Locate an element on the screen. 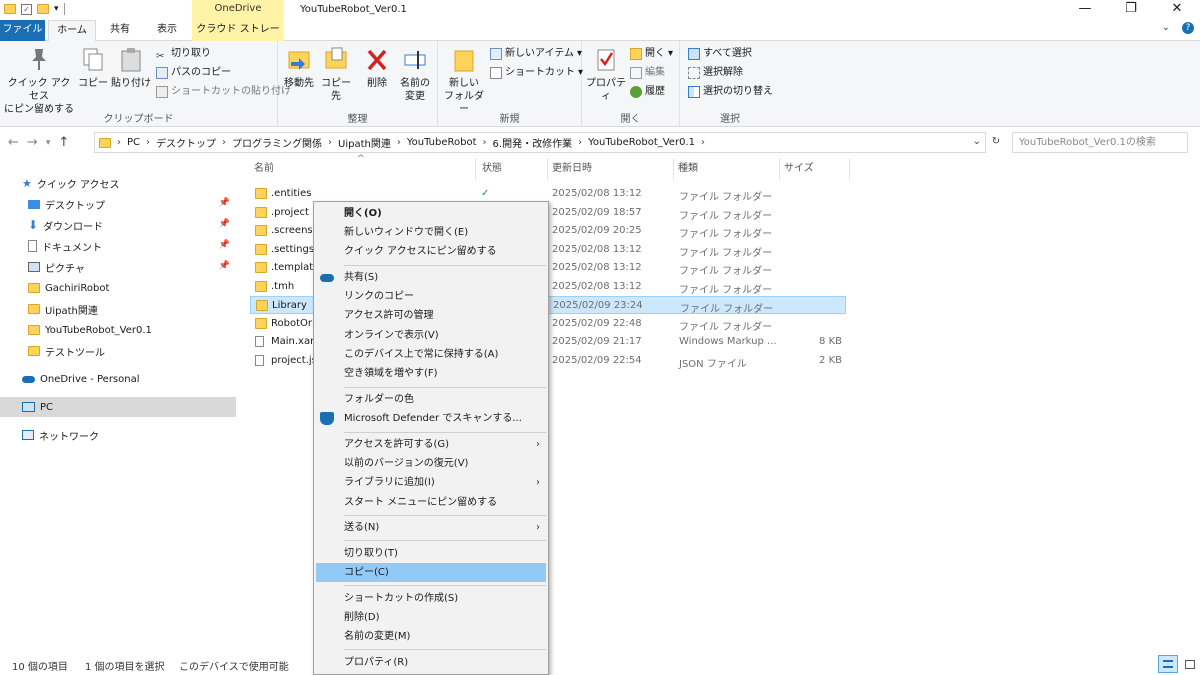  sidebar-item-documents: ドキュメント 📌 is located at coordinates (118, 246).